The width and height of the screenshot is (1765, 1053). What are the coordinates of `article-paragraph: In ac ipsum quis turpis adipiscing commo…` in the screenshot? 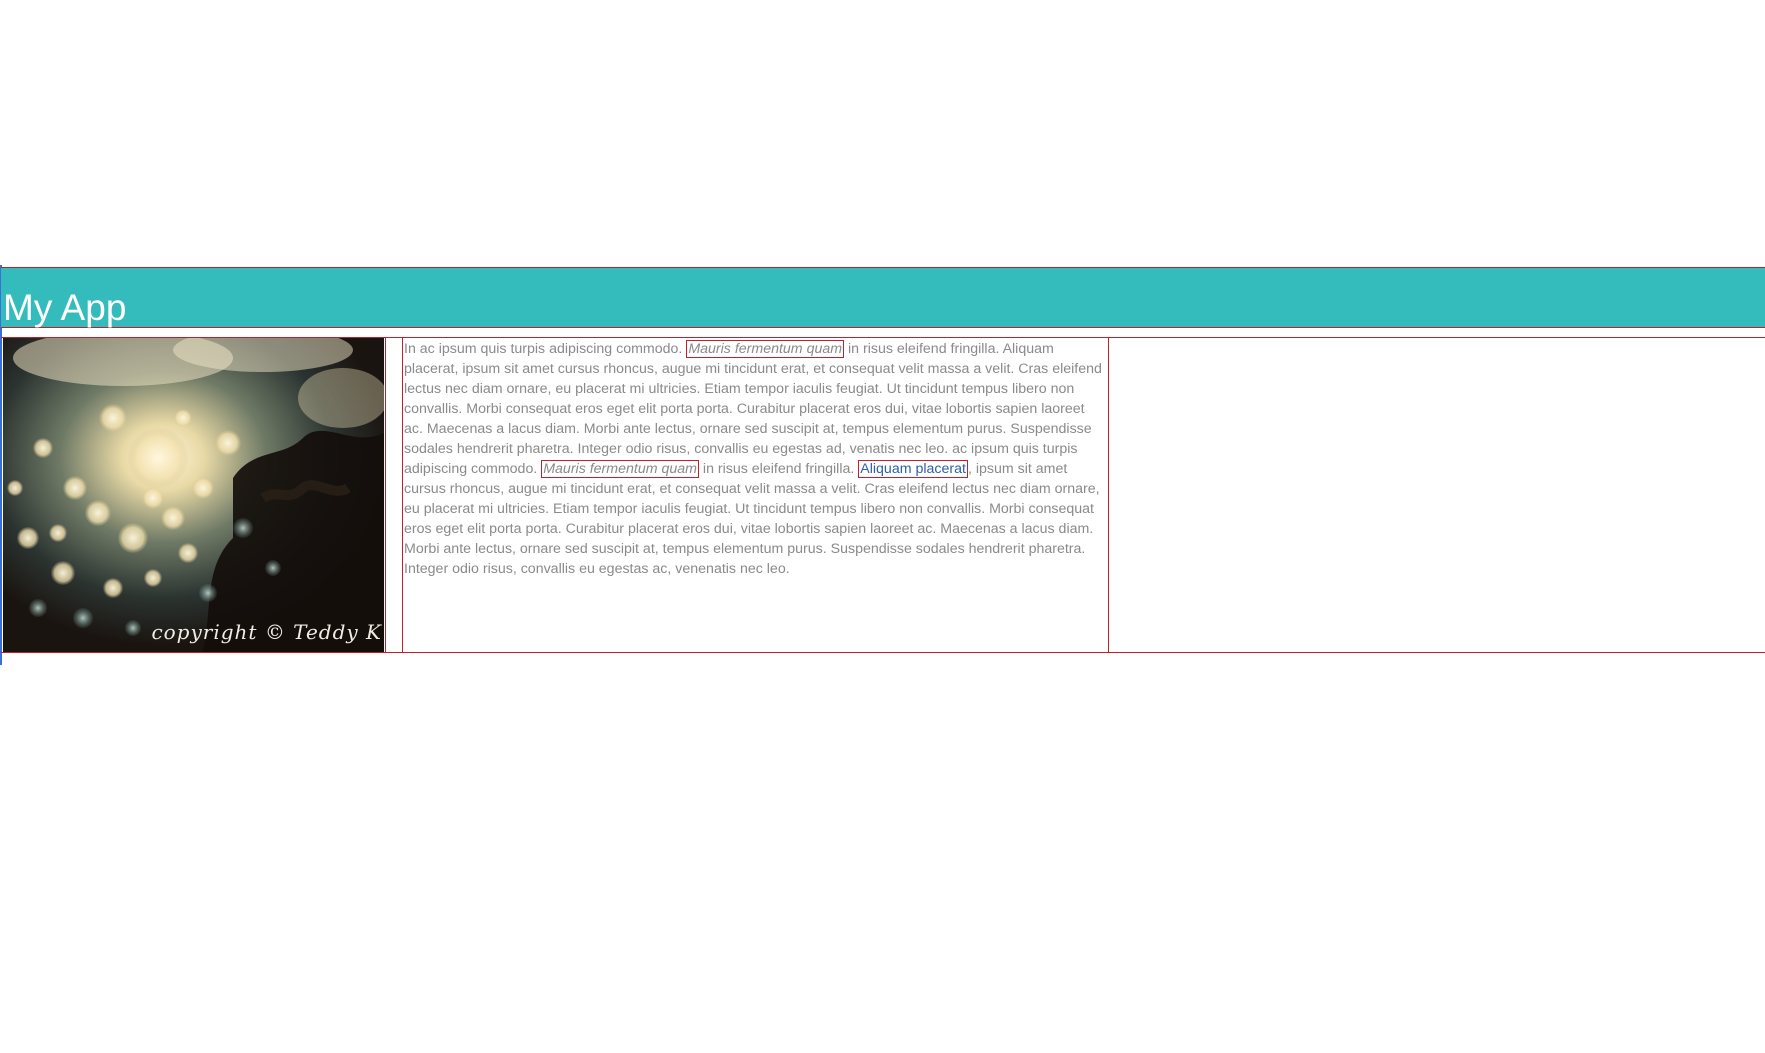 It's located at (755, 459).